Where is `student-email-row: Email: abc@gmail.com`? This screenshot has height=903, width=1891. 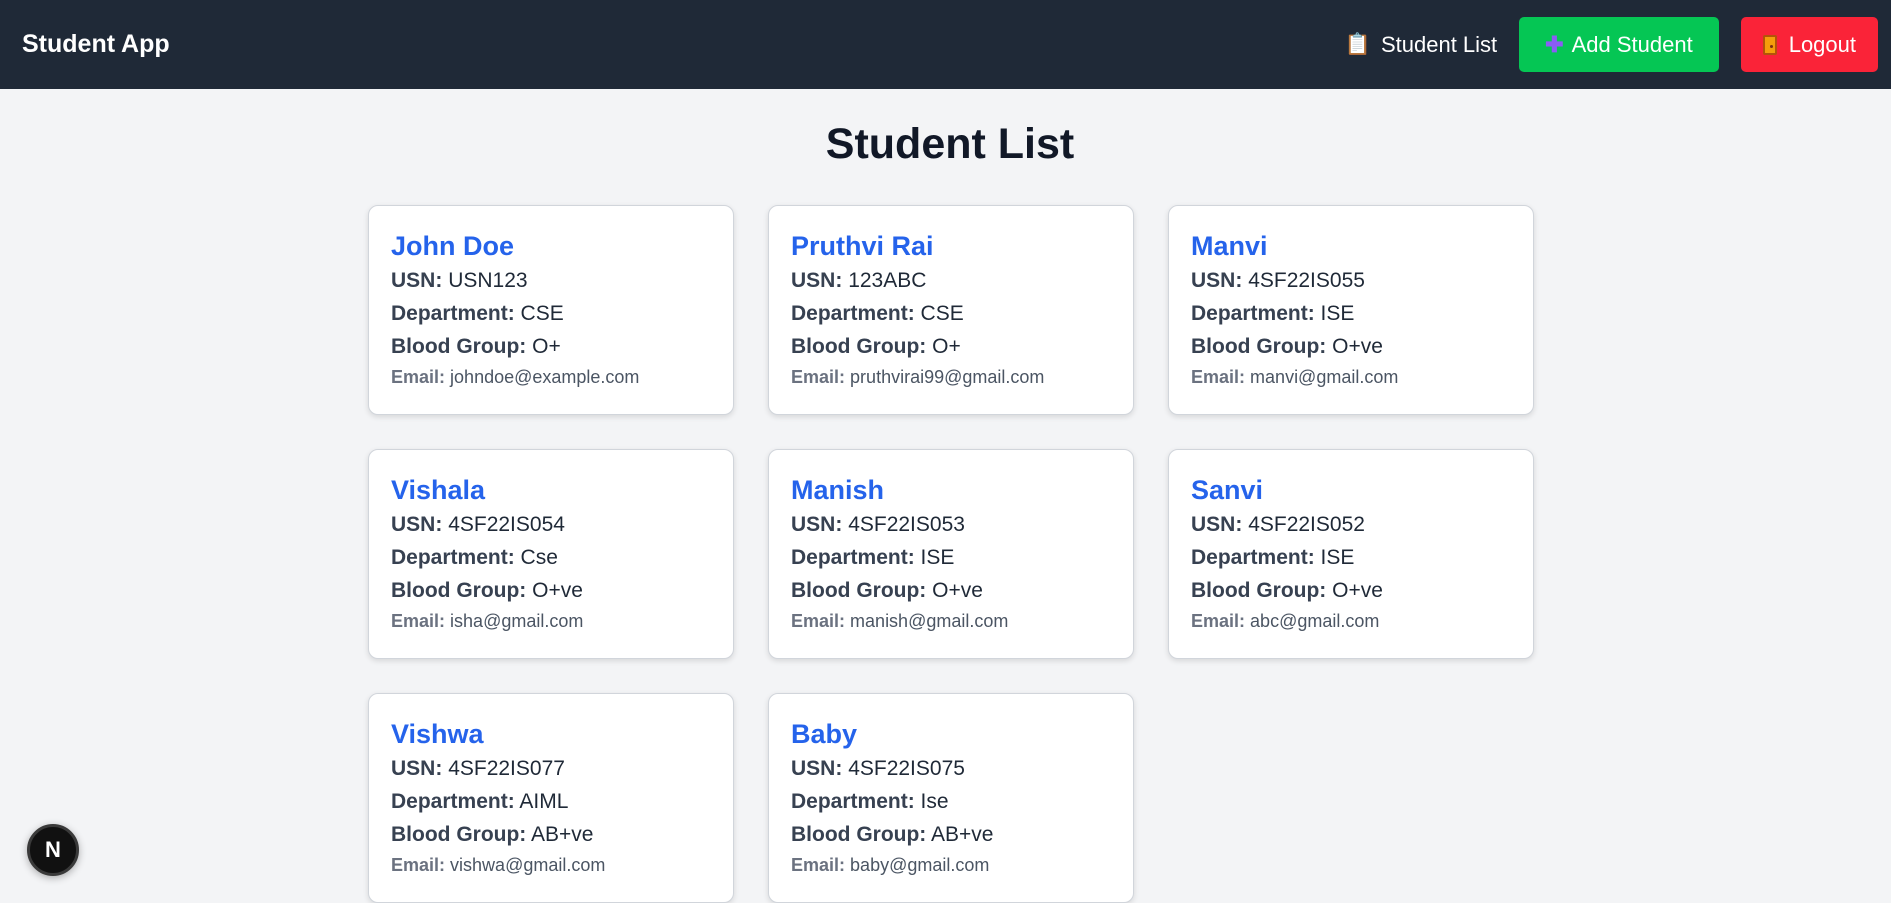
student-email-row: Email: abc@gmail.com is located at coordinates (1351, 621).